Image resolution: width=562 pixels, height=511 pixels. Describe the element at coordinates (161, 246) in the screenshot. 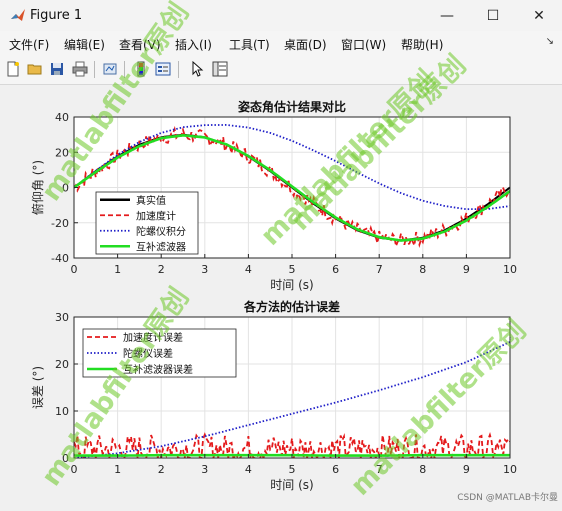

I see `legend-entry: 互补滤波器` at that location.